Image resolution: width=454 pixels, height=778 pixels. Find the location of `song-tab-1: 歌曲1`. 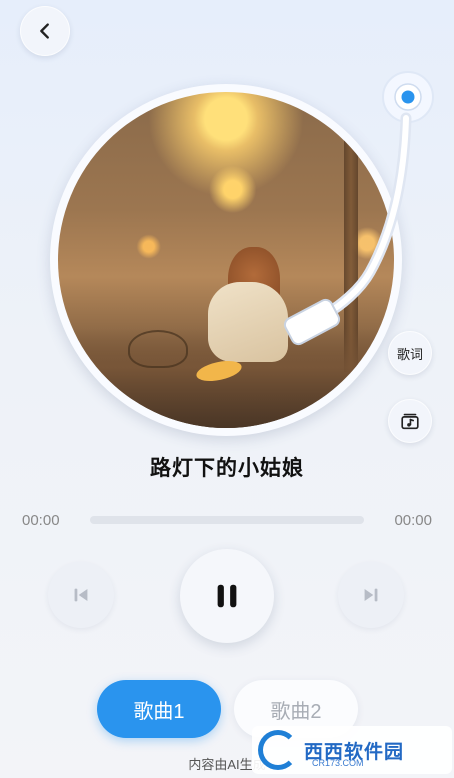

song-tab-1: 歌曲1 is located at coordinates (159, 709).